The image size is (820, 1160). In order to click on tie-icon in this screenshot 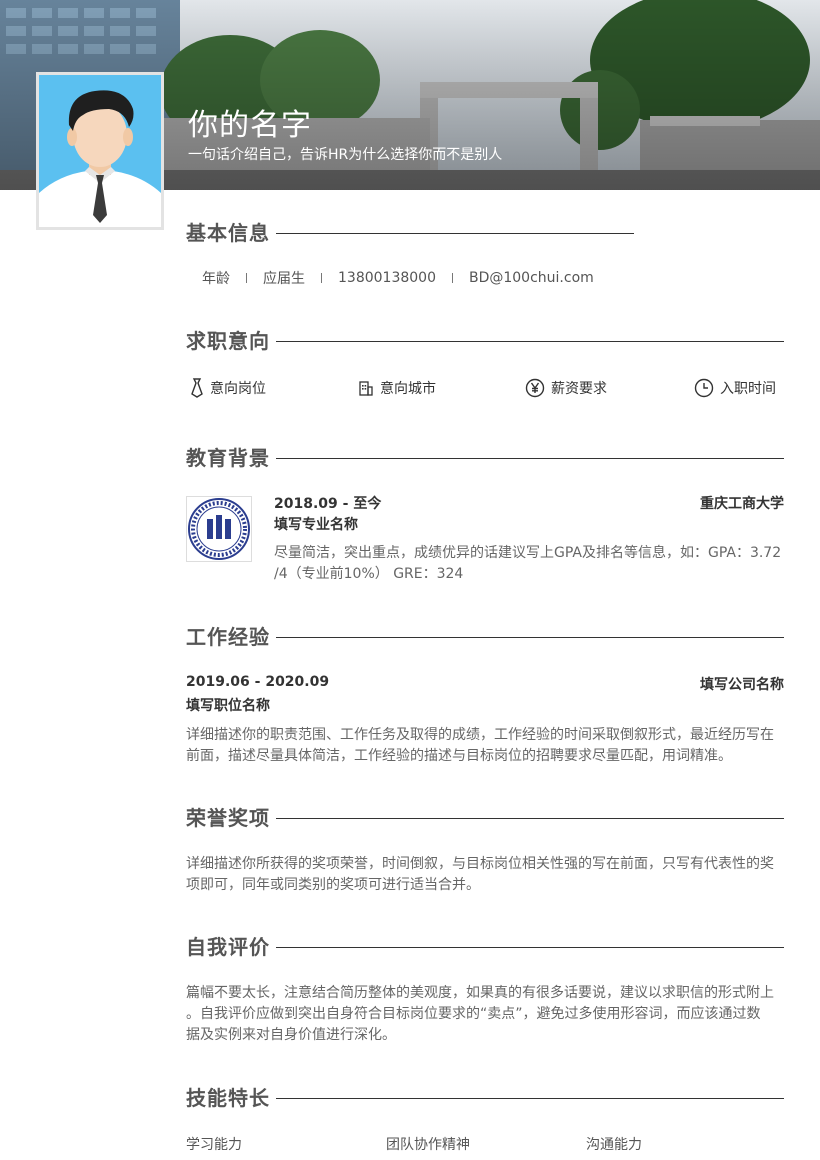, I will do `click(197, 388)`.